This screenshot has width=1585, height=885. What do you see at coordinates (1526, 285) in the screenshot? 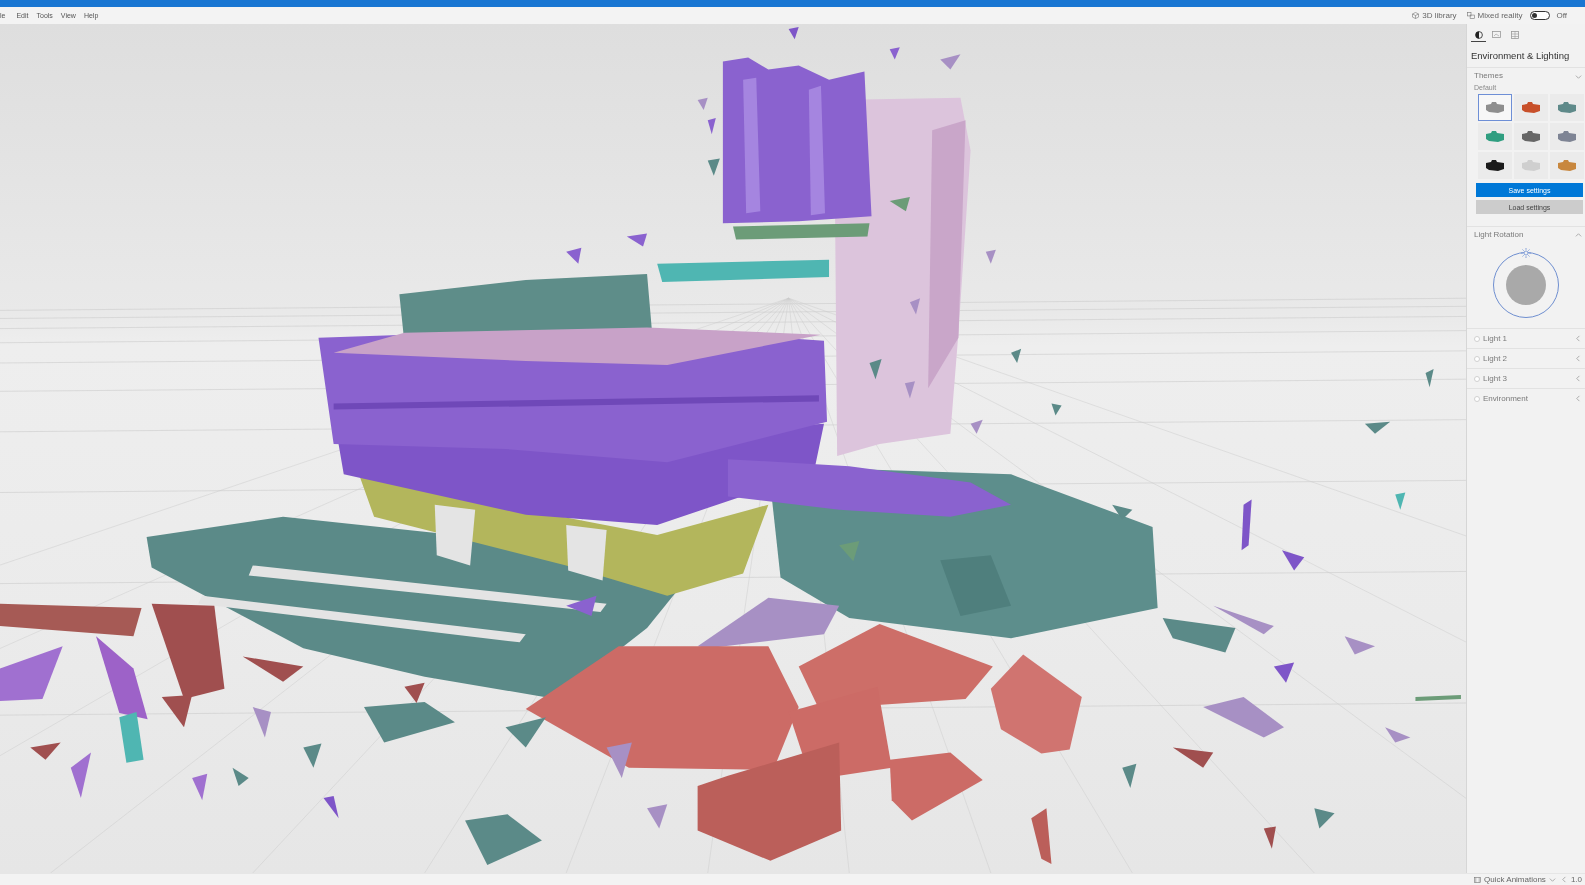
I see `preview-sphere` at bounding box center [1526, 285].